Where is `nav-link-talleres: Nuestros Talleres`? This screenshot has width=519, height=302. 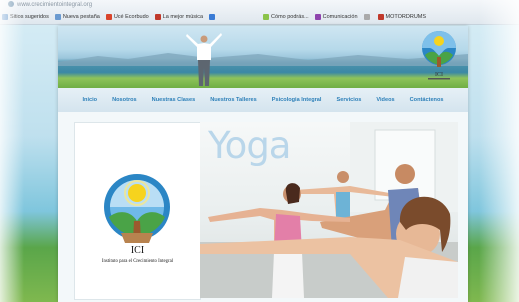
nav-link-talleres: Nuestros Talleres is located at coordinates (233, 100).